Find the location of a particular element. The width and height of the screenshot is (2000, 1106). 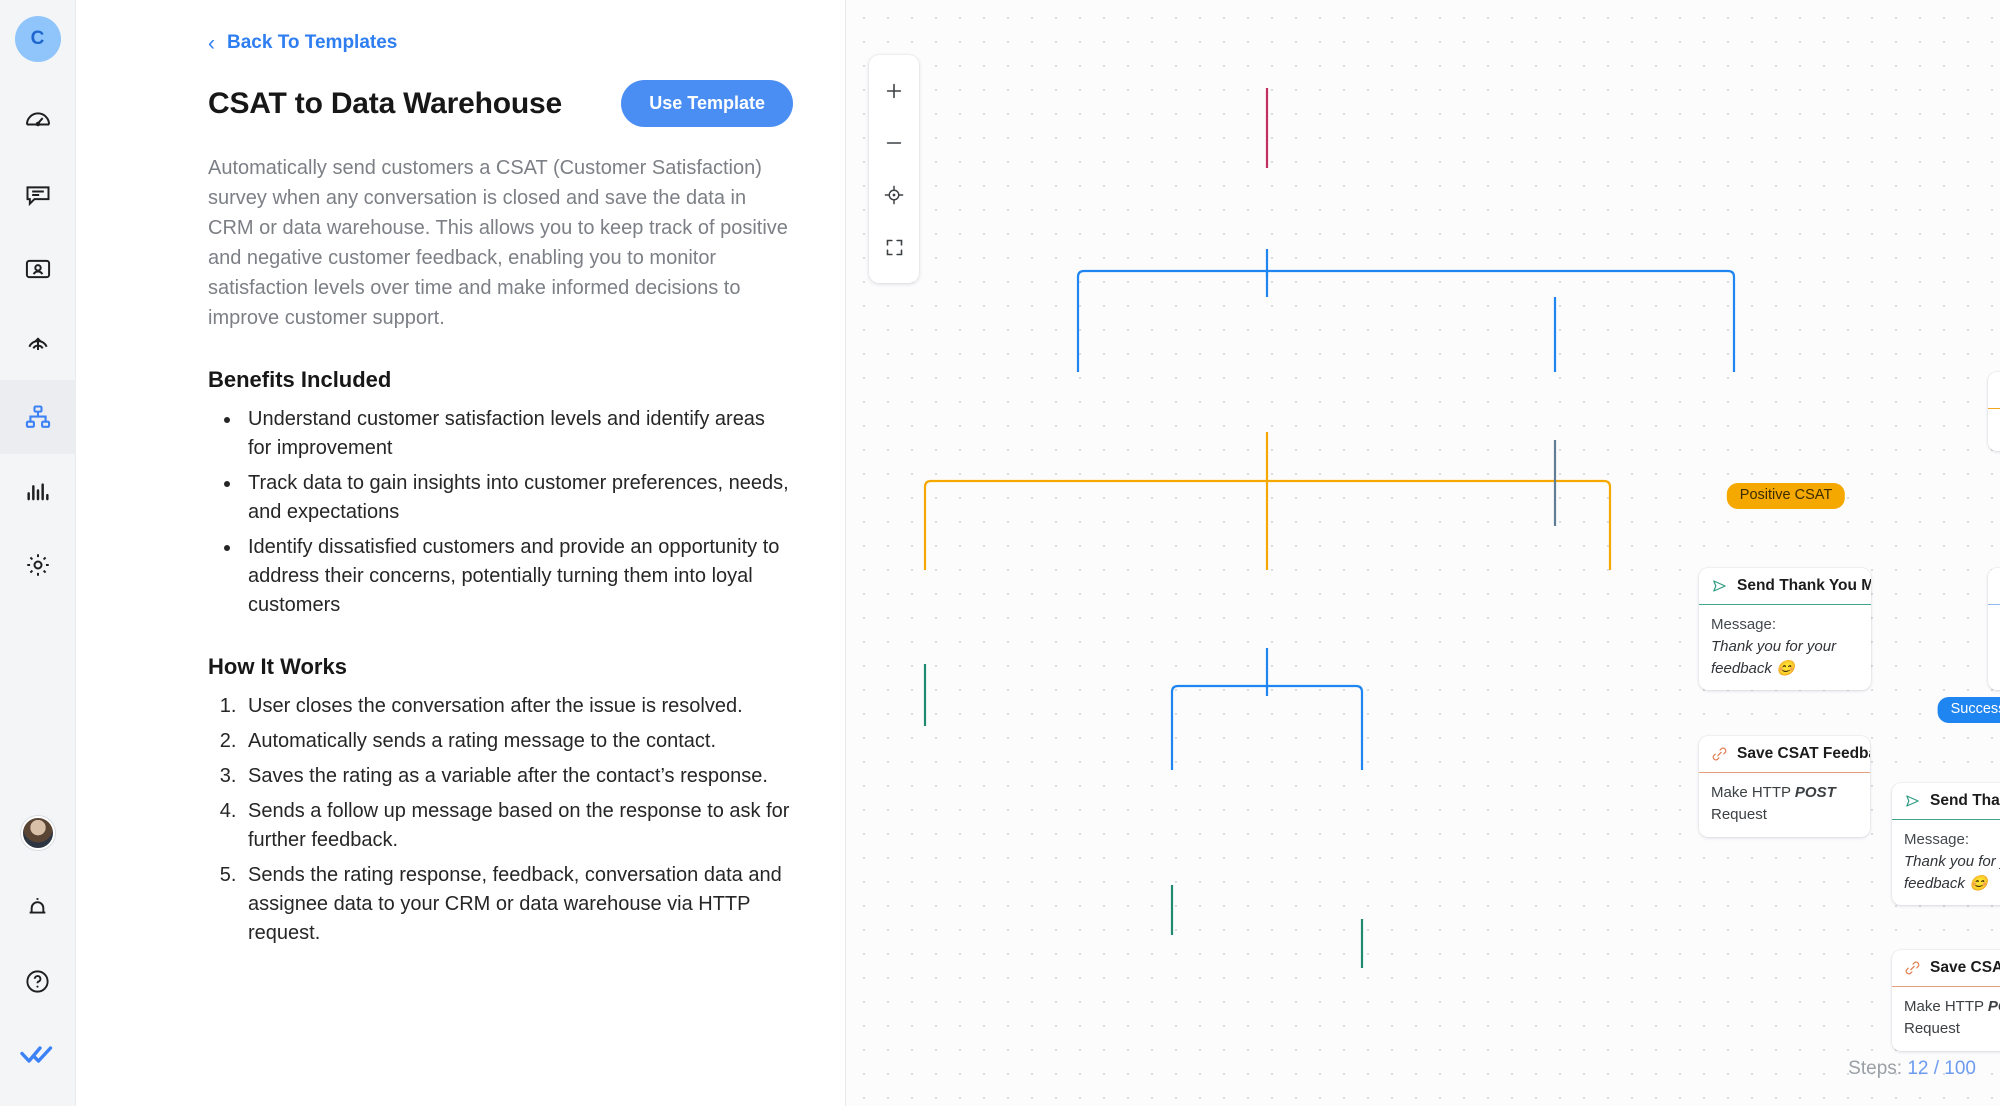

node-body: 2 conditions provided is located at coordinates (1994, 429).